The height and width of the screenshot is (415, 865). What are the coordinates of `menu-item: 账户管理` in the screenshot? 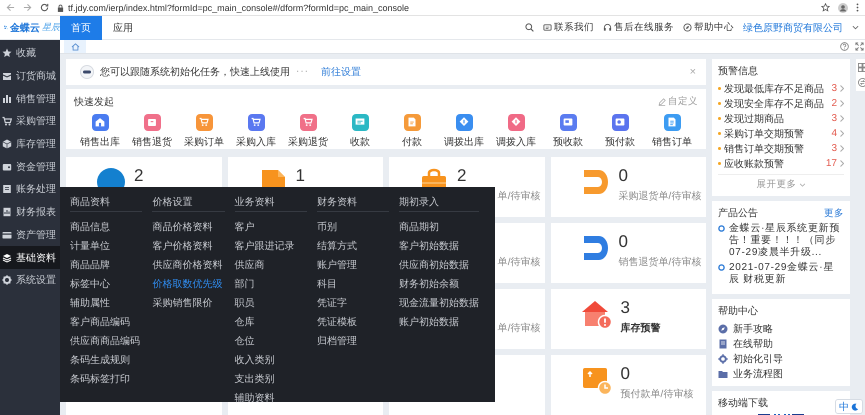 It's located at (352, 264).